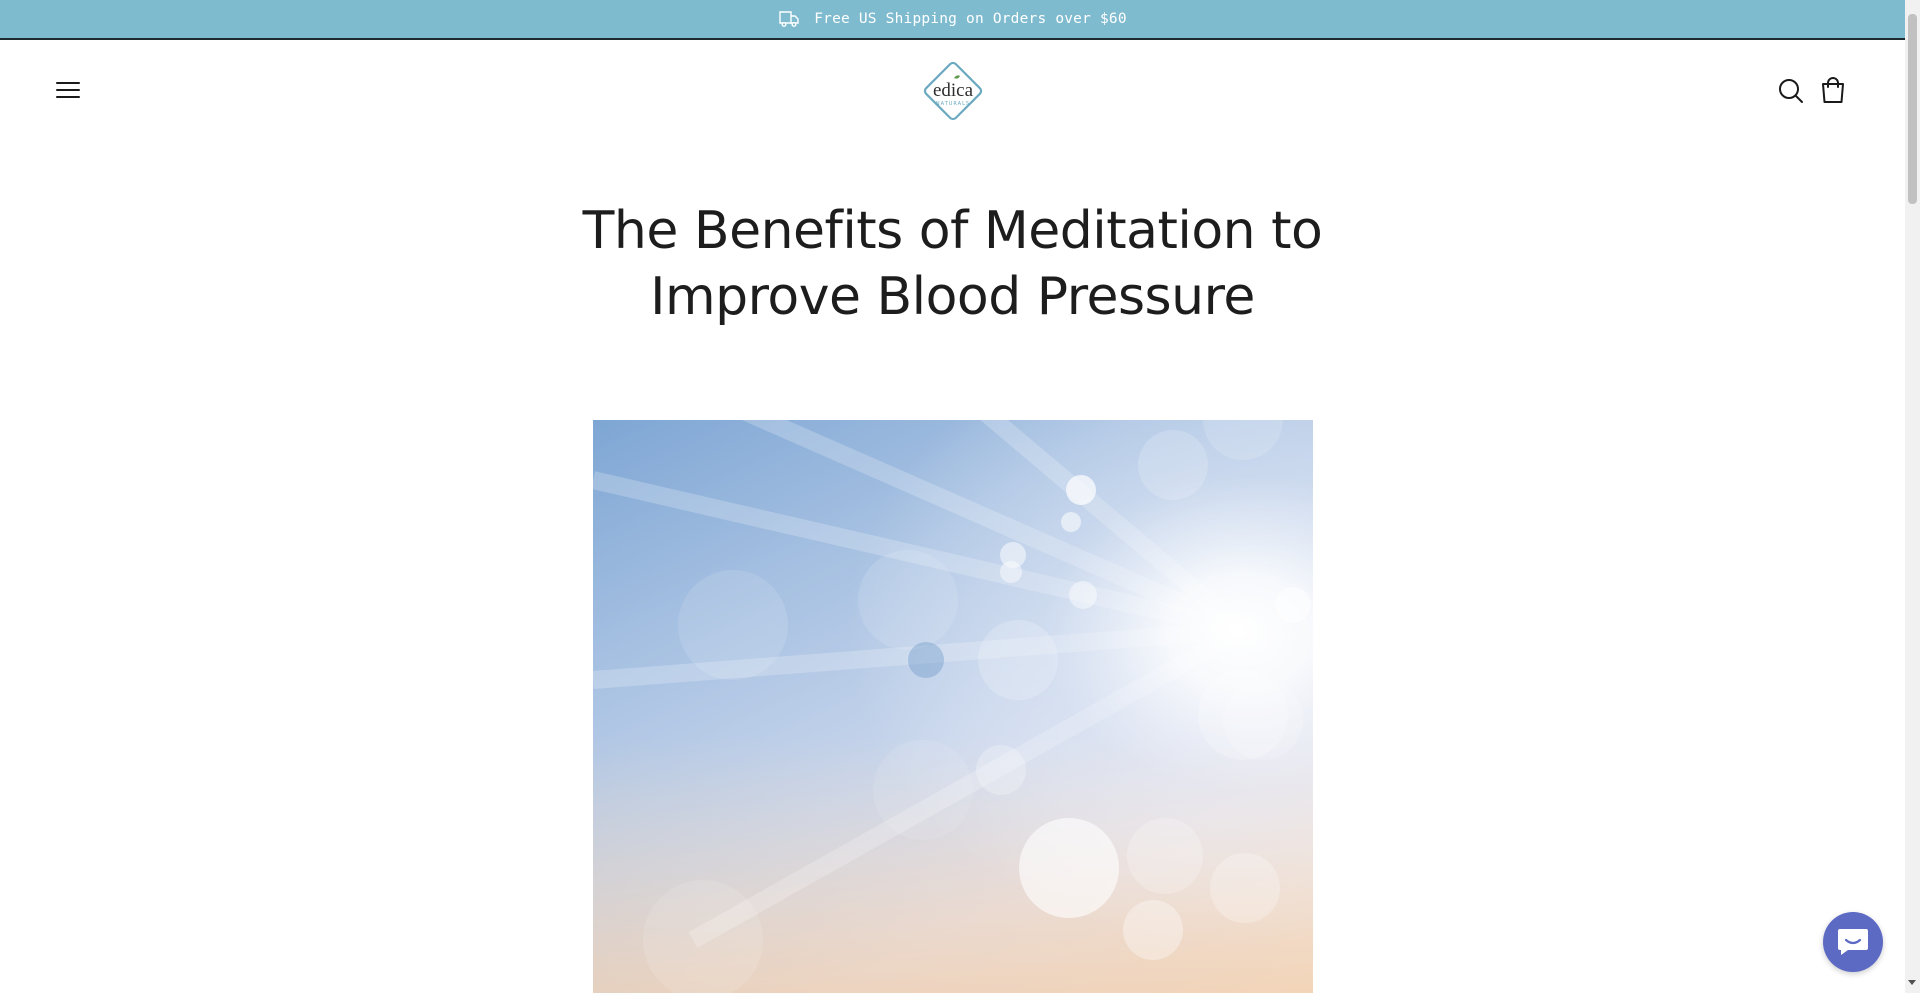  Describe the element at coordinates (68, 83) in the screenshot. I see `menu-icon` at that location.